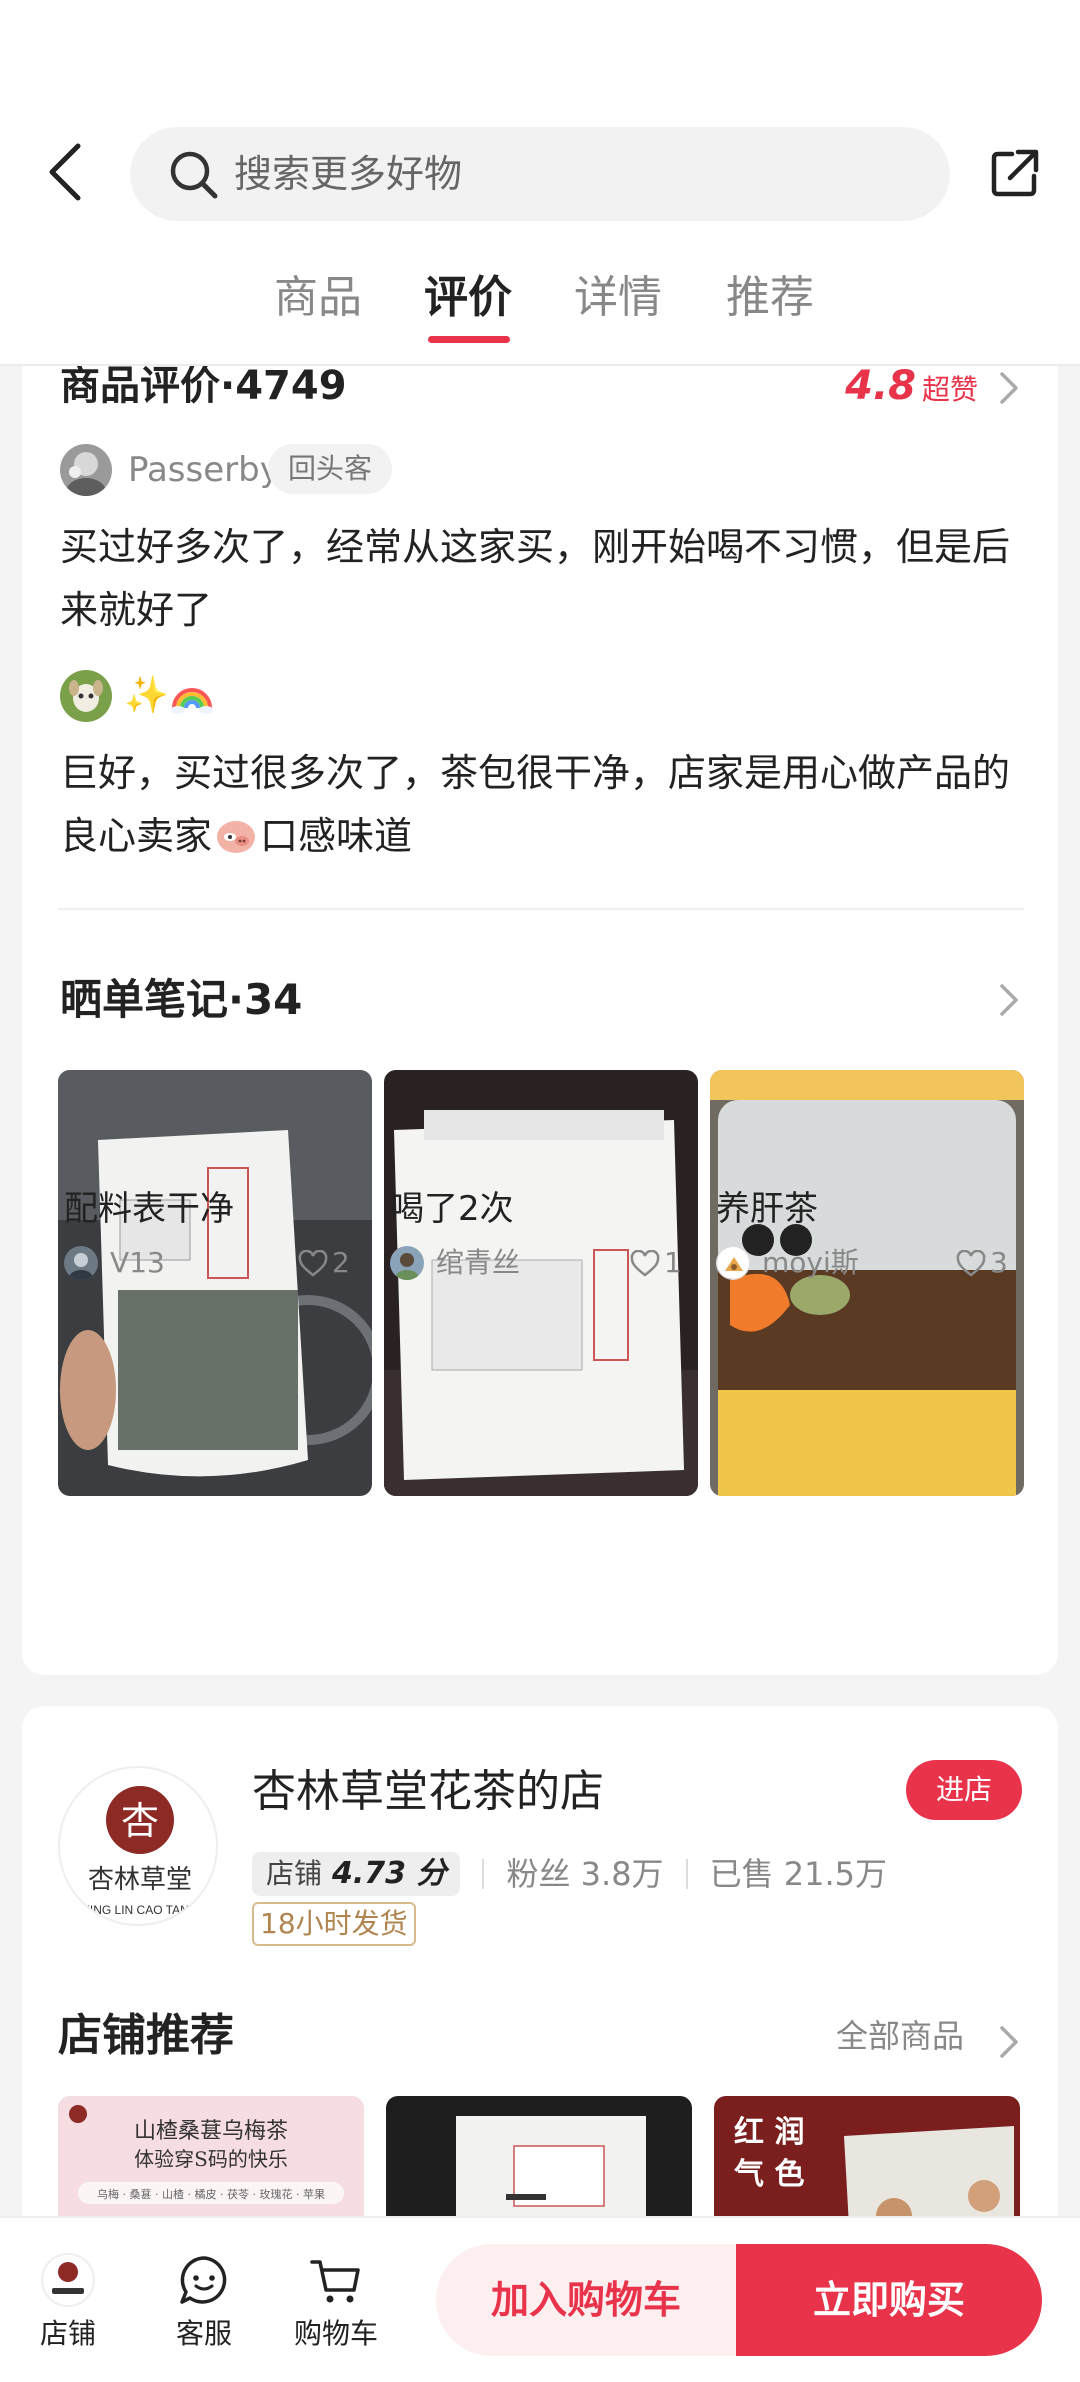  Describe the element at coordinates (541, 909) in the screenshot. I see `divider` at that location.